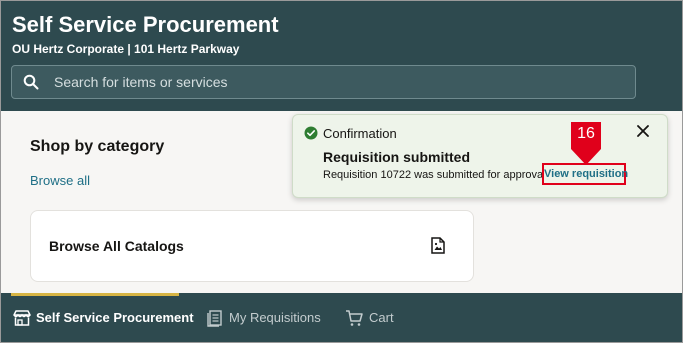 The image size is (683, 343). Describe the element at coordinates (396, 157) in the screenshot. I see `toast-title: Requisition submitted` at that location.